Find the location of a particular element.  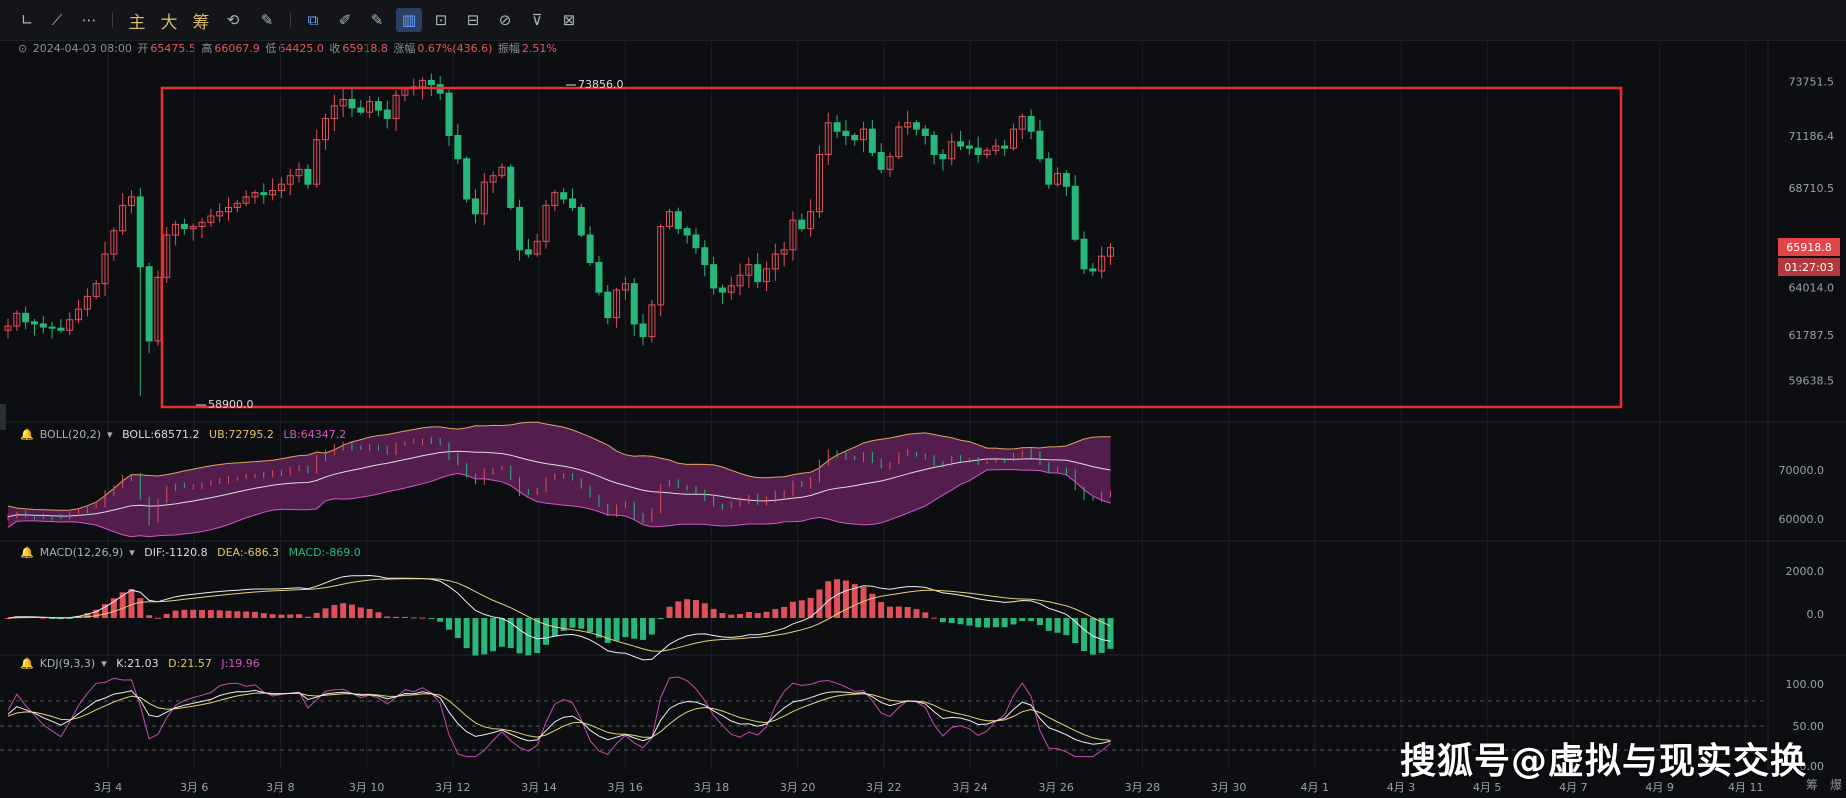

time-axis-label: 3月 10 is located at coordinates (367, 787).